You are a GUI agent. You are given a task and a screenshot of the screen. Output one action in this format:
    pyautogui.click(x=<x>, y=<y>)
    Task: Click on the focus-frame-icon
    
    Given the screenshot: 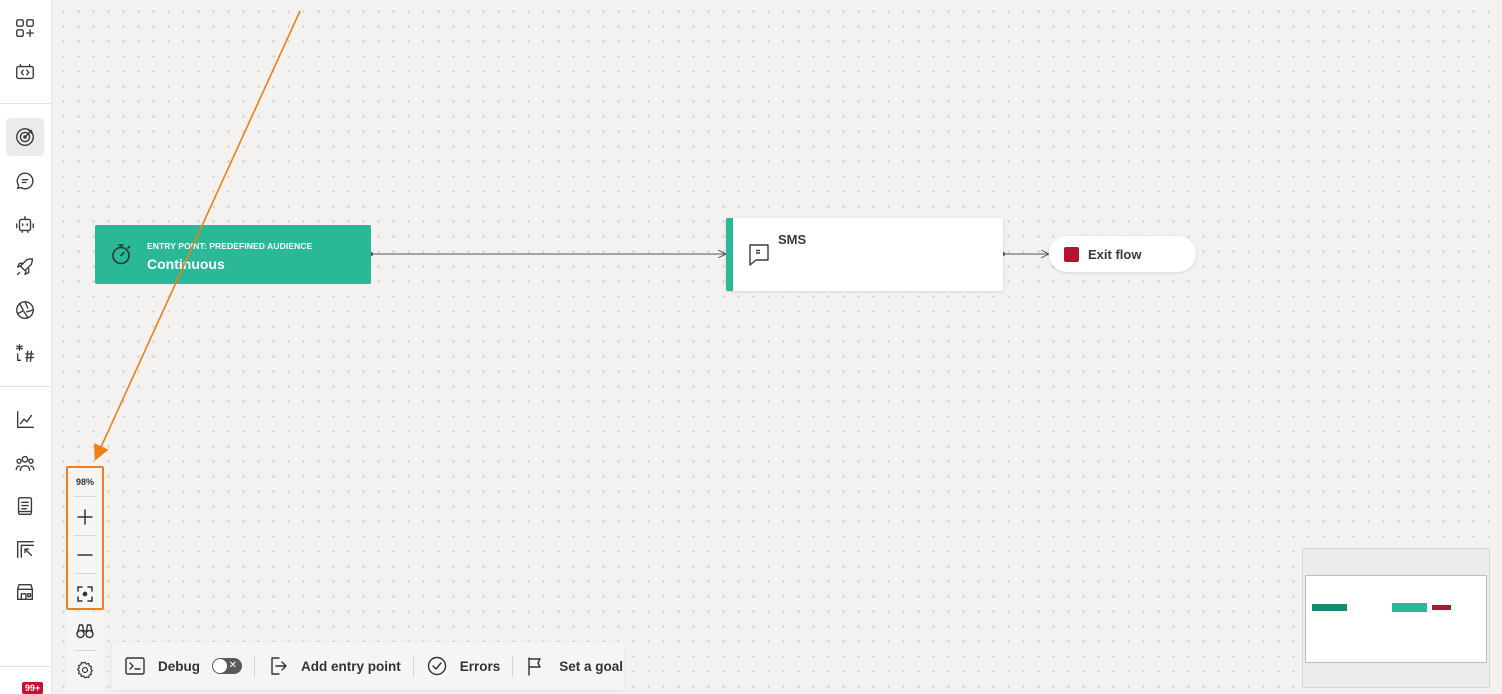 What is the action you would take?
    pyautogui.click(x=85, y=594)
    